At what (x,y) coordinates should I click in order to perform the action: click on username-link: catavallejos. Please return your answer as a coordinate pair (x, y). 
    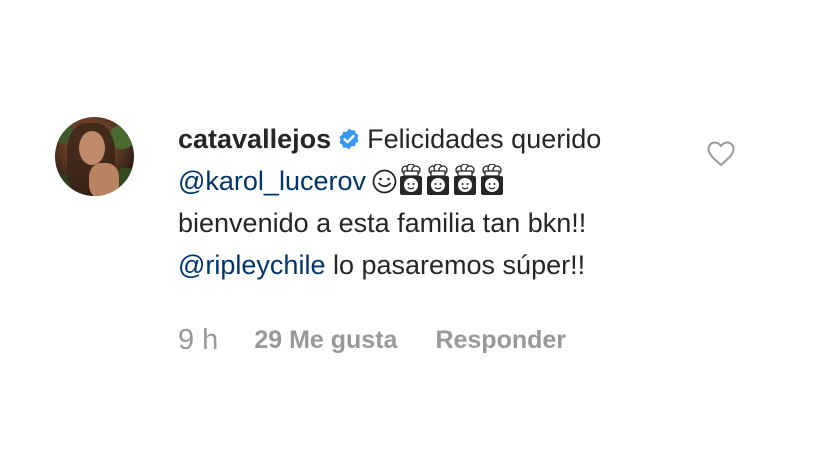
    Looking at the image, I should click on (254, 139).